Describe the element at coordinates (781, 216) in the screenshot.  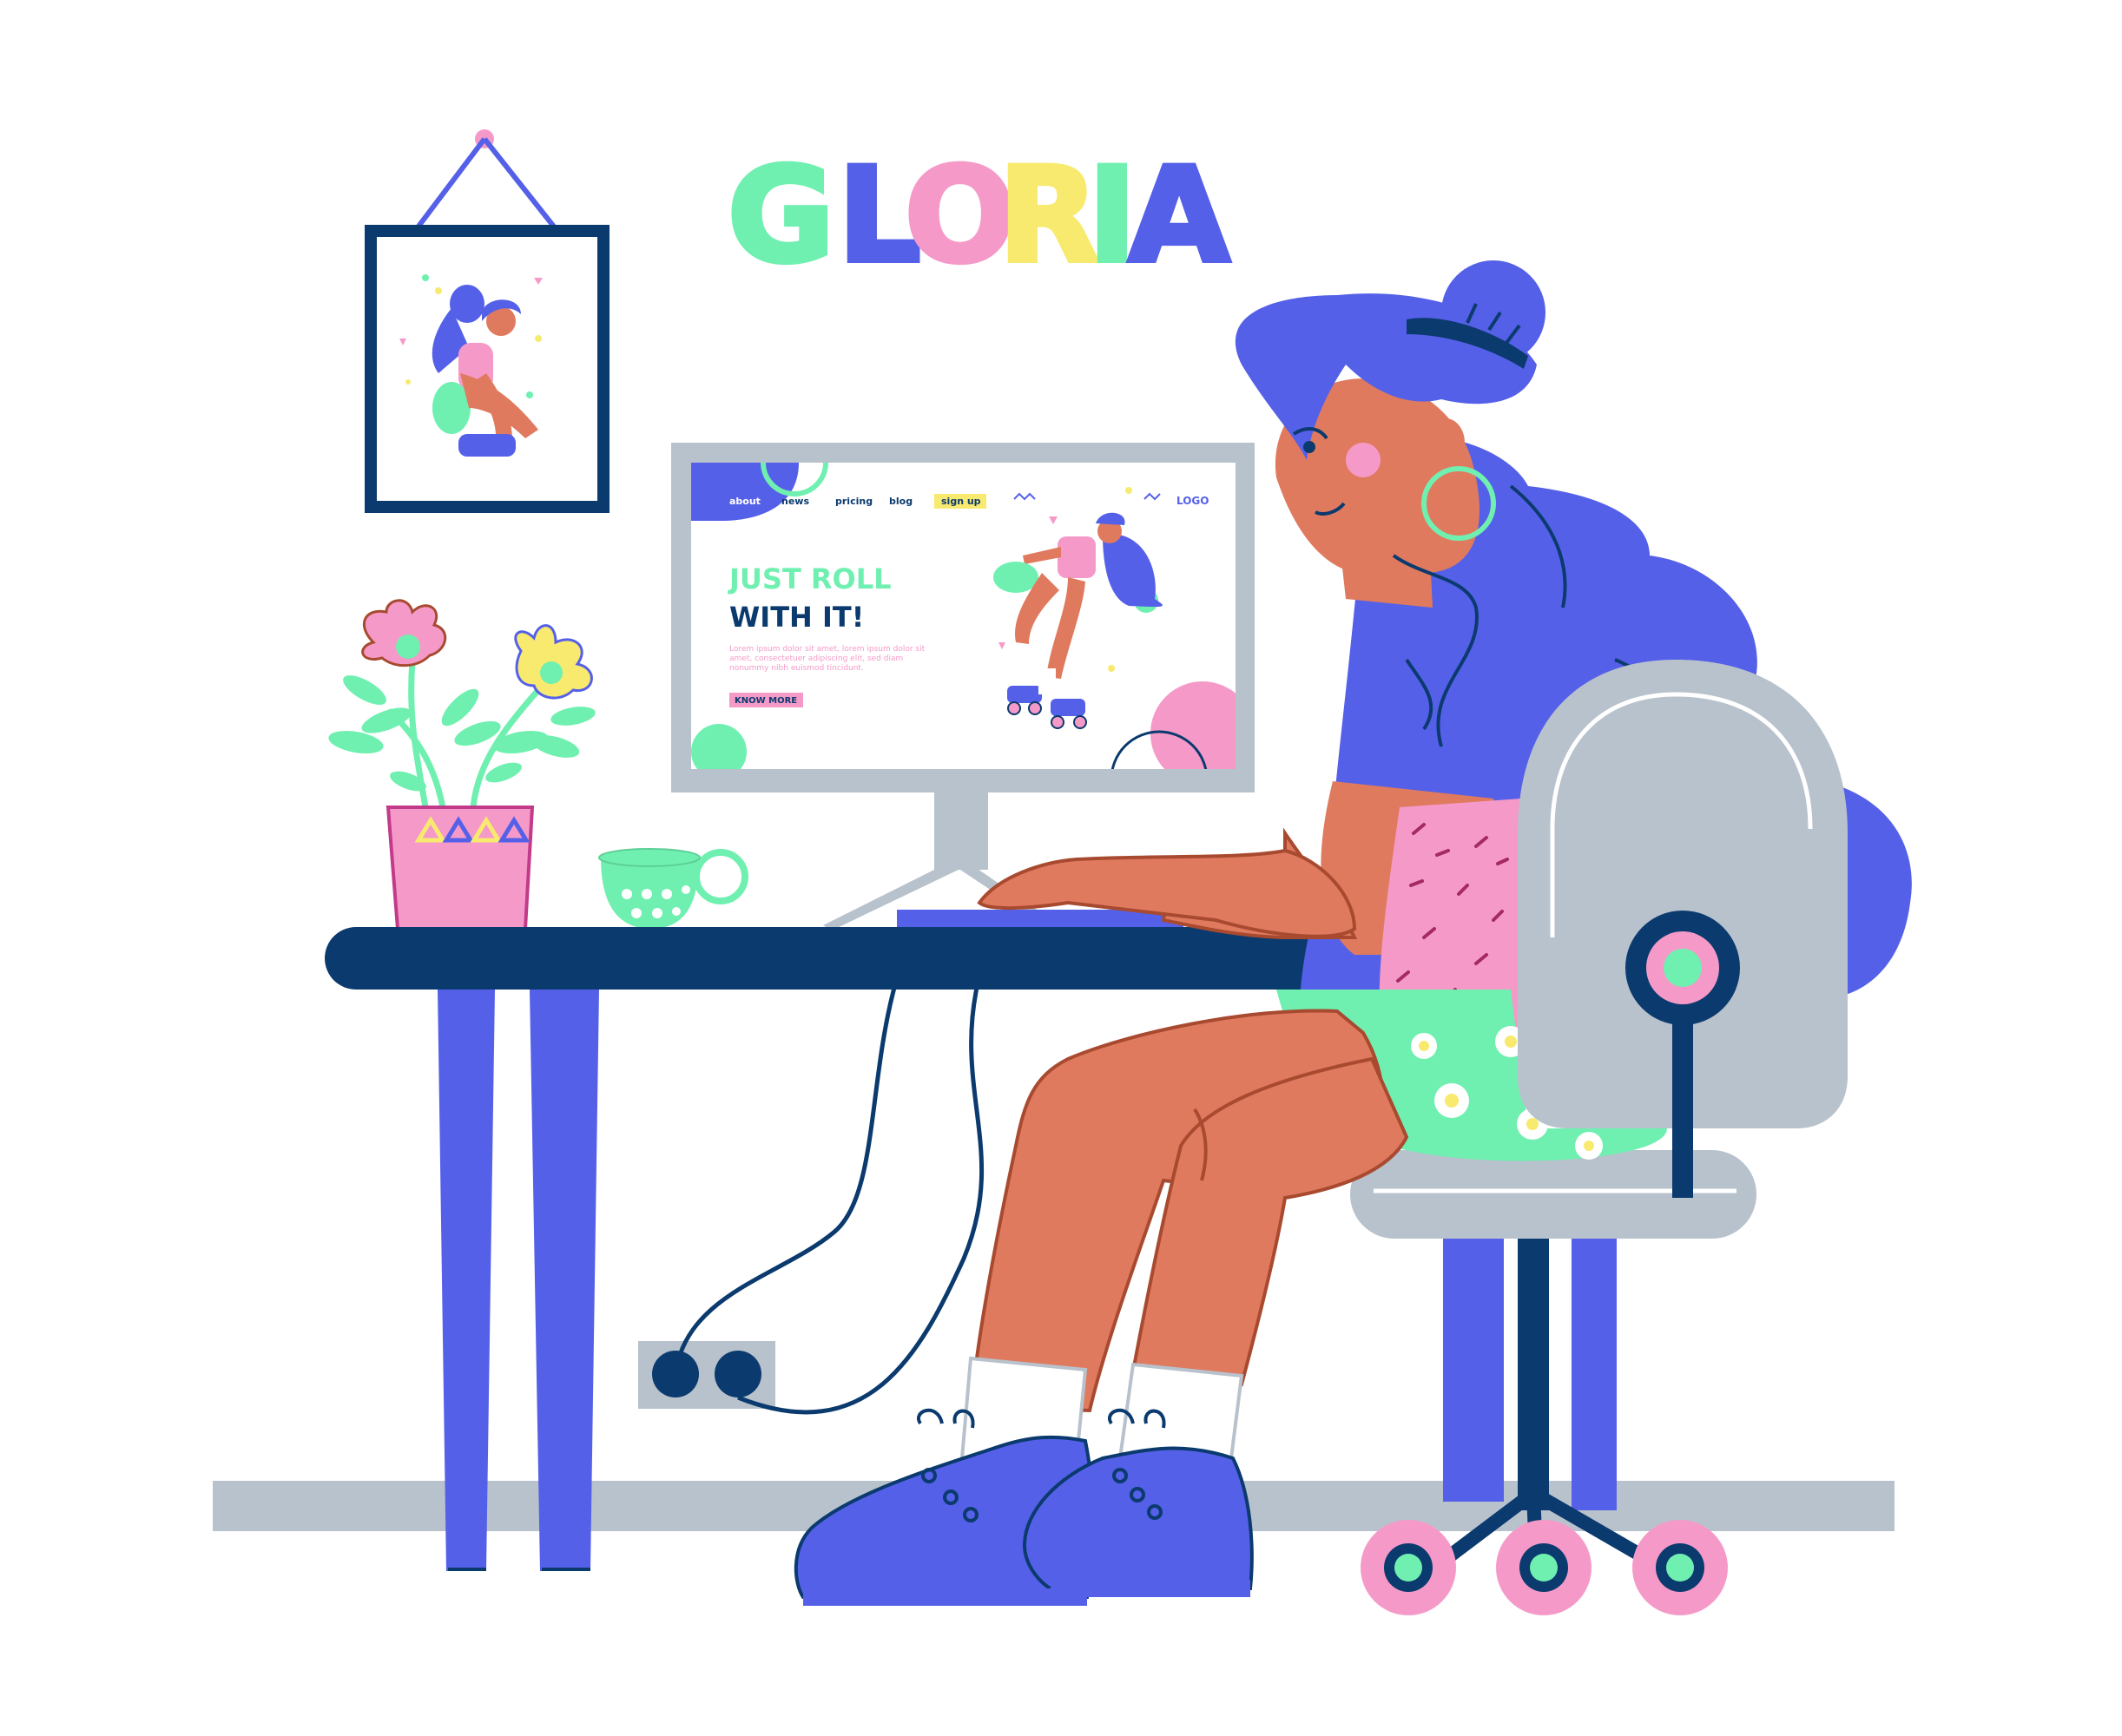
I see `title-letter-g: G` at that location.